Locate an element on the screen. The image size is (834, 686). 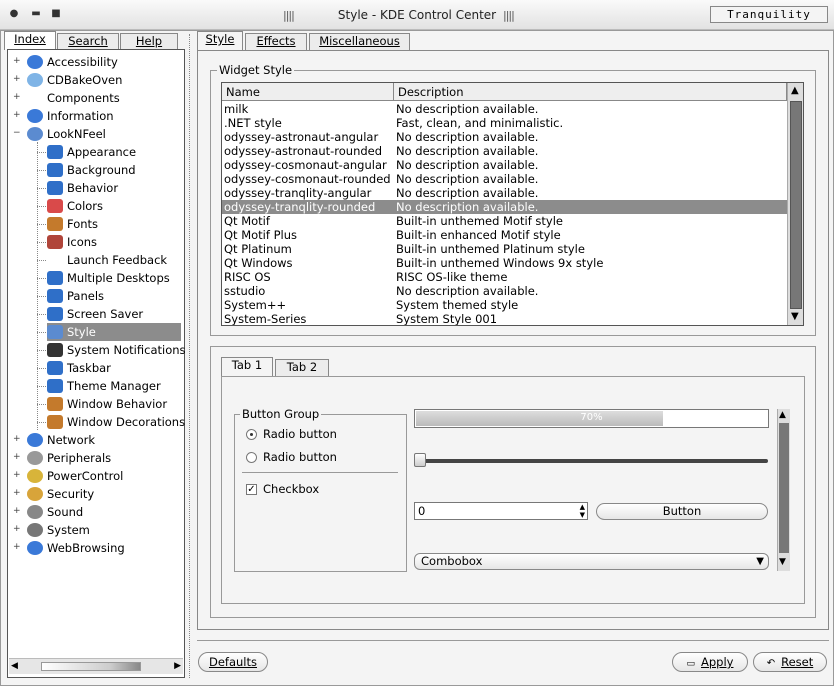
preview-tab-1: Tab 1 is located at coordinates (247, 366).